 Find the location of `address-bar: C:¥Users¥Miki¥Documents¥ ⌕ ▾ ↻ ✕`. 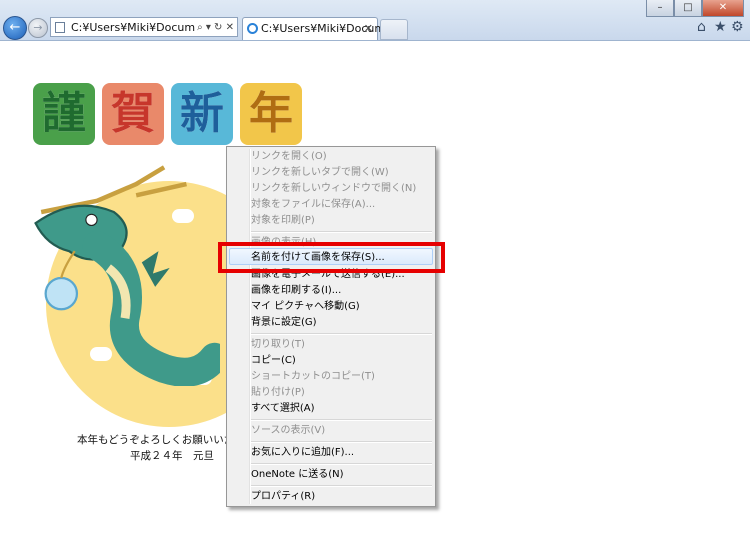

address-bar: C:¥Users¥Miki¥Documents¥ ⌕ ▾ ↻ ✕ is located at coordinates (144, 27).